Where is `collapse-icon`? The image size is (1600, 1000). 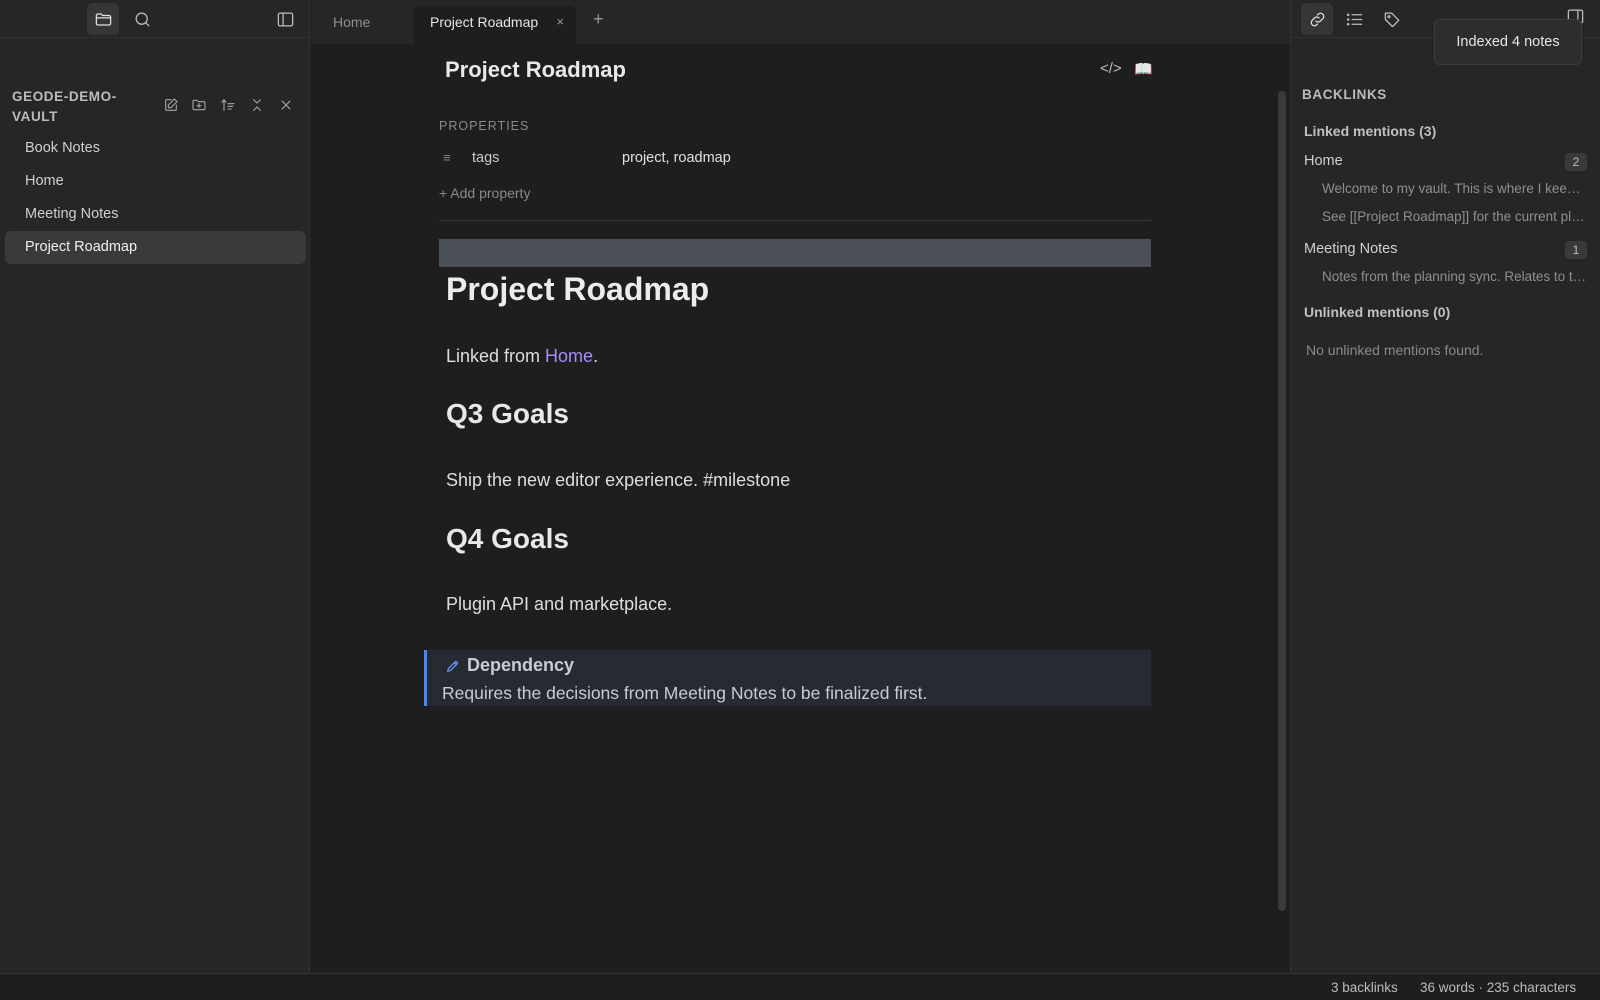 collapse-icon is located at coordinates (257, 105).